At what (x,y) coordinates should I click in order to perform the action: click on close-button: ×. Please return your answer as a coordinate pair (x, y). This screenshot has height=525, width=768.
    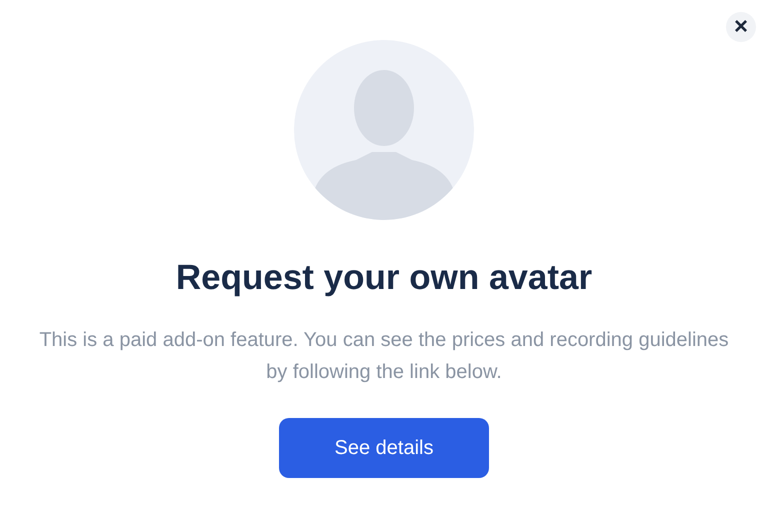
    Looking at the image, I should click on (741, 27).